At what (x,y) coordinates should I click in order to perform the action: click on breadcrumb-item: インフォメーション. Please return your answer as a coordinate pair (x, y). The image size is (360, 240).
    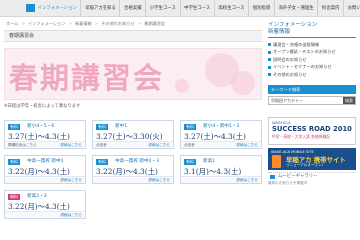
    Looking at the image, I should click on (46, 24).